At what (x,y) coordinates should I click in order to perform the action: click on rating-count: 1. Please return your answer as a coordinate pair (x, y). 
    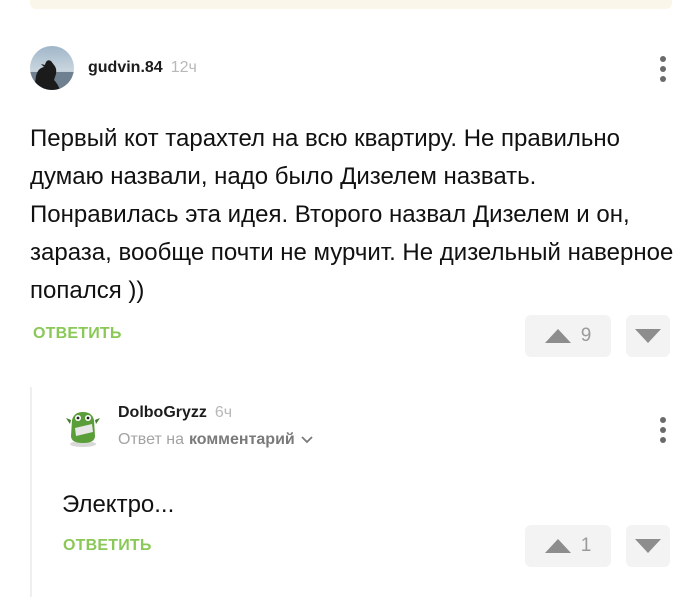
    Looking at the image, I should click on (586, 545).